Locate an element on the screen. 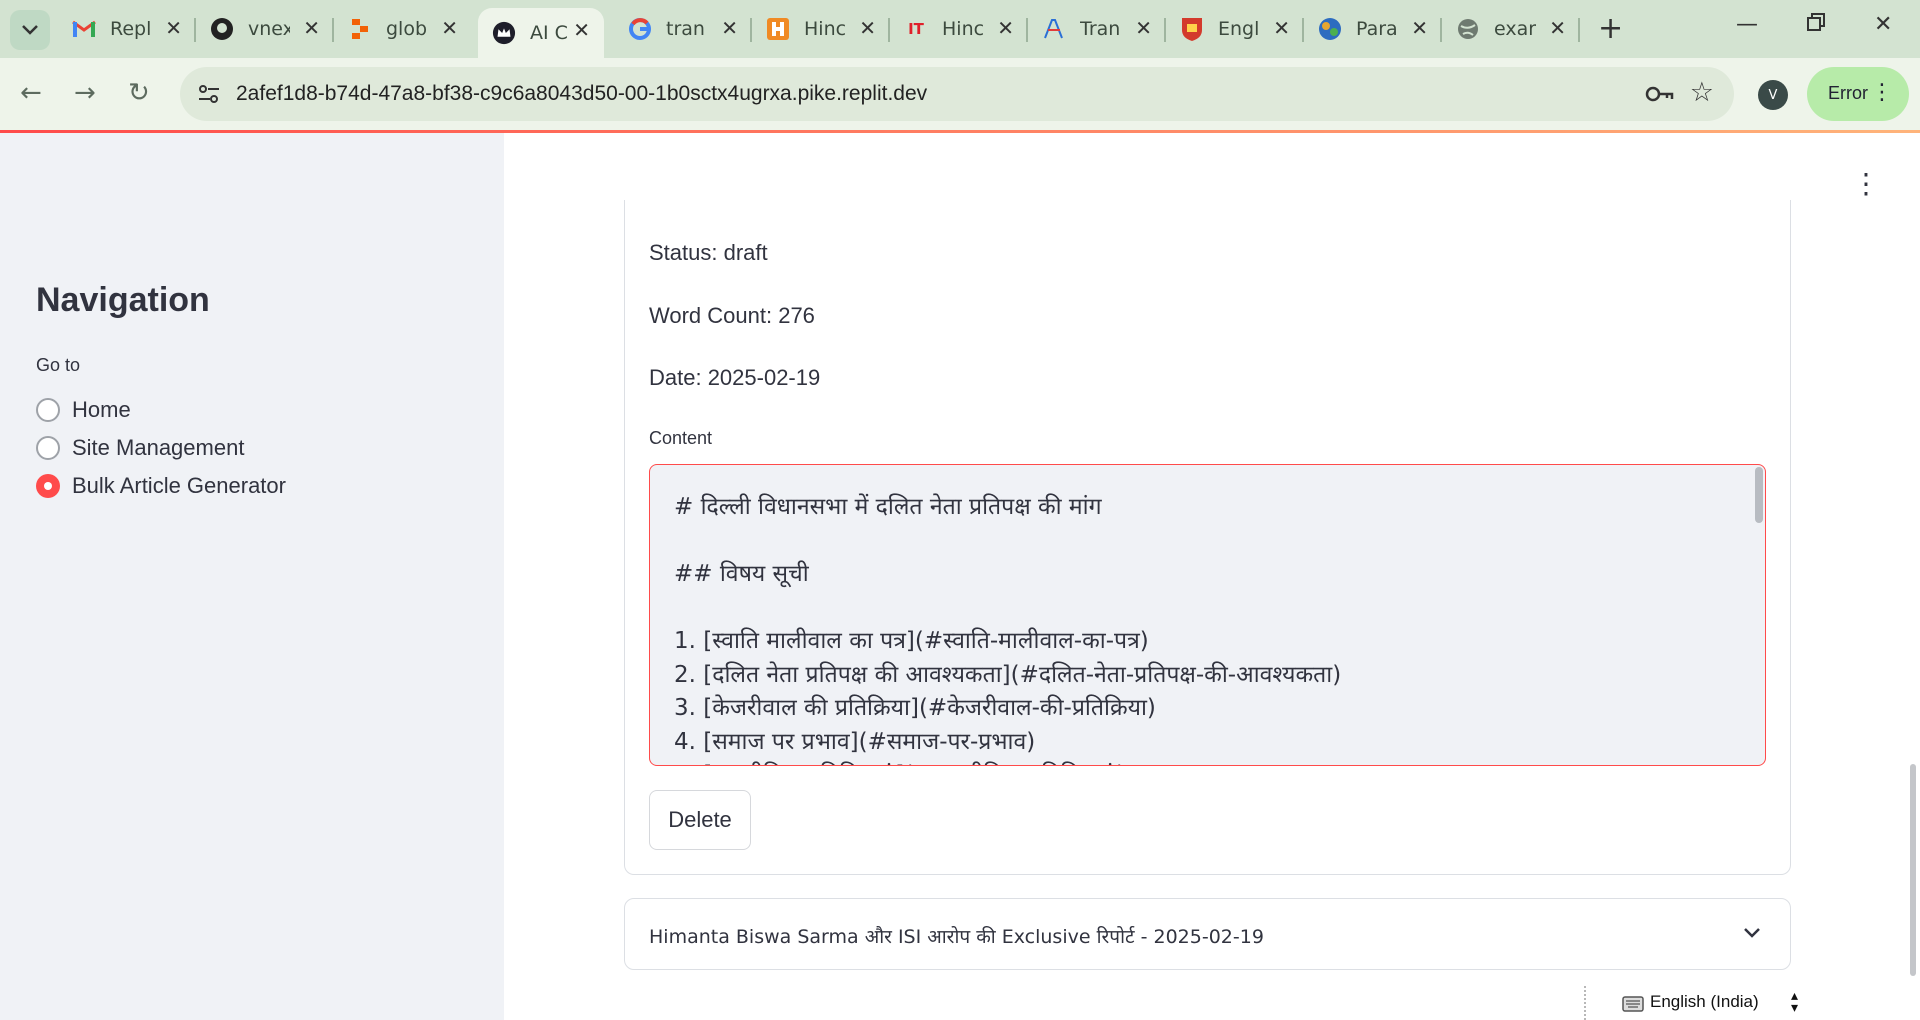 The height and width of the screenshot is (1020, 1920). browser-tab: Tran ✕ is located at coordinates (1097, 29).